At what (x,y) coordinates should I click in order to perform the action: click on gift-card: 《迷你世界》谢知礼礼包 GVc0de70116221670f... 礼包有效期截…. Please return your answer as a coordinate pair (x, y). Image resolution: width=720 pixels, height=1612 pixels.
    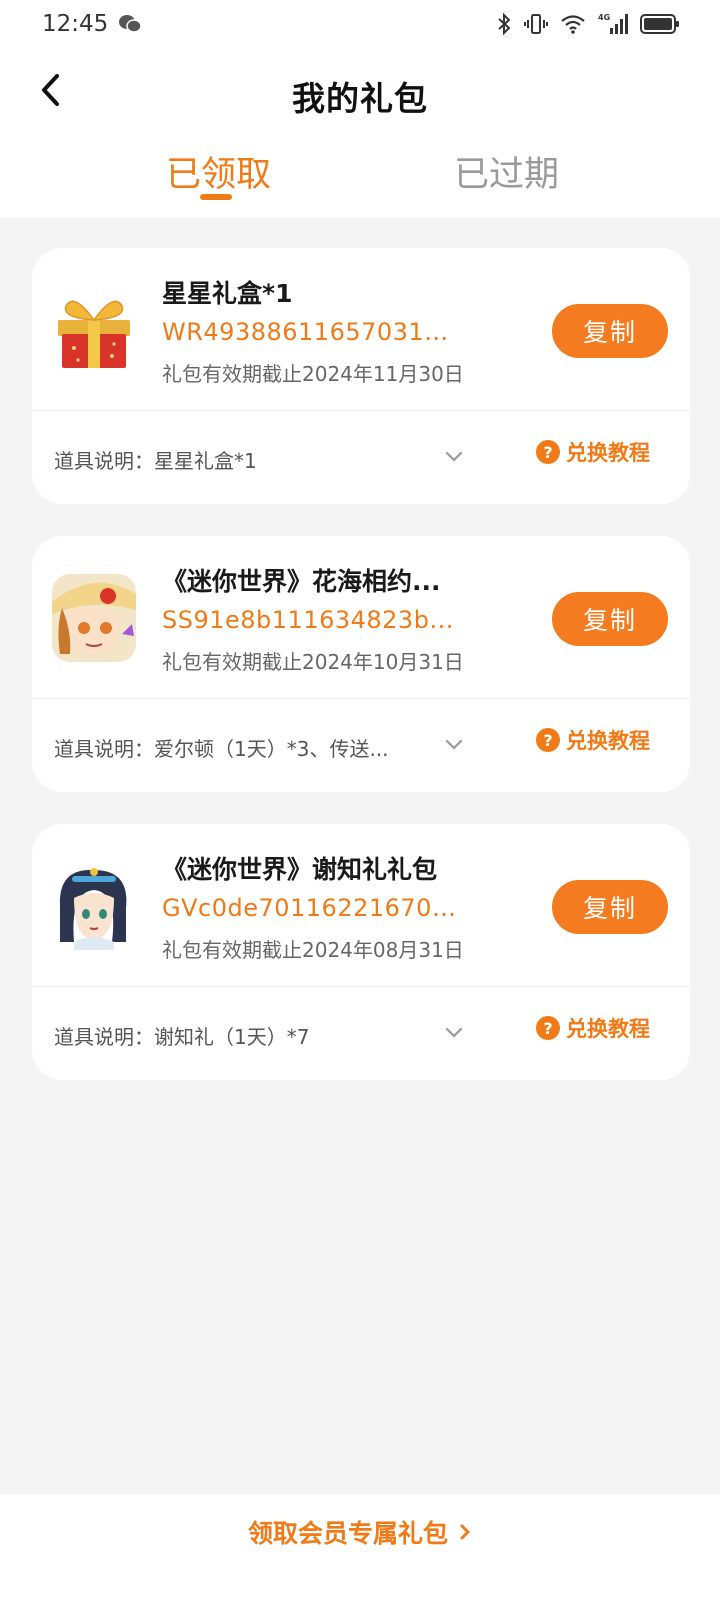
    Looking at the image, I should click on (361, 952).